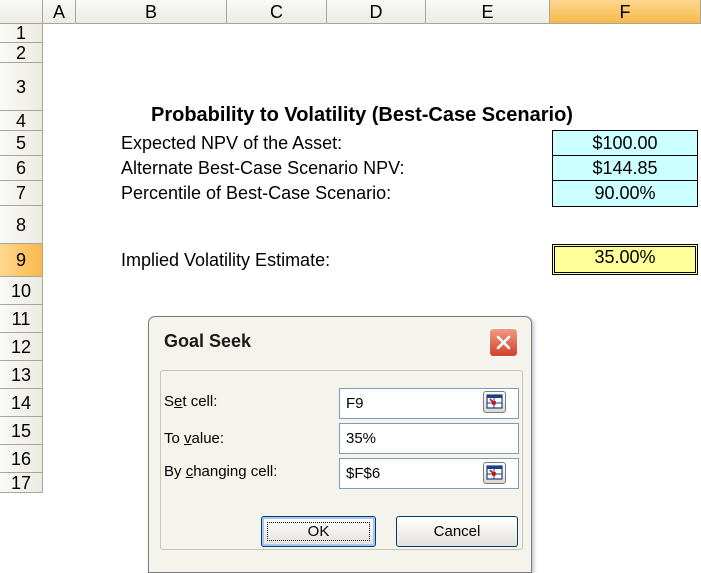 This screenshot has height=573, width=701. What do you see at coordinates (200, 401) in the screenshot?
I see `set-cell-label-post: t cell:` at bounding box center [200, 401].